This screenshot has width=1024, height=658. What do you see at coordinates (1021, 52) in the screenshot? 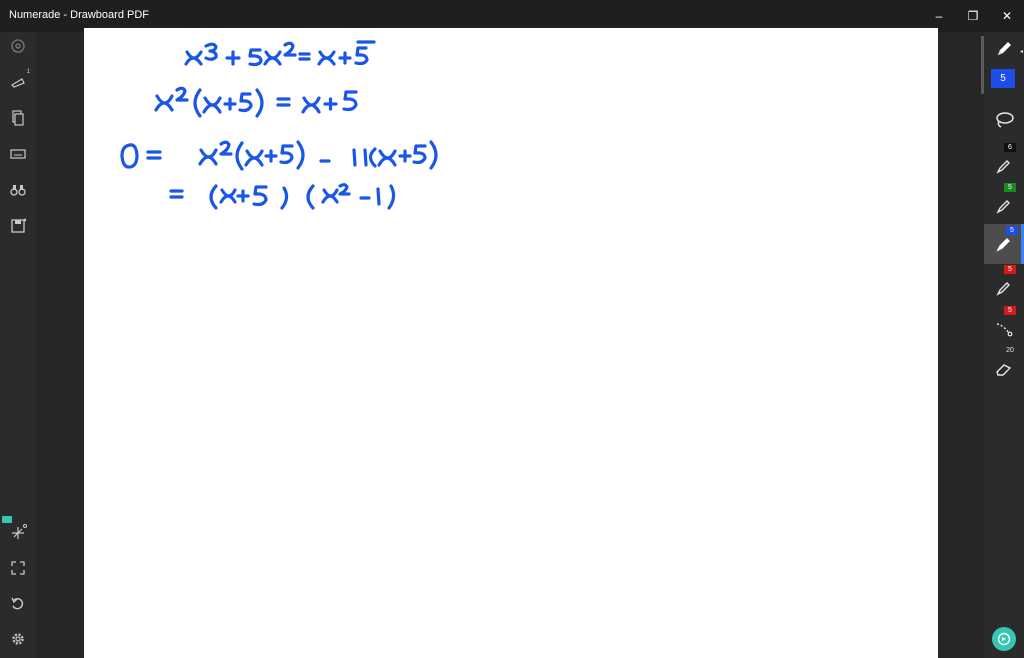
I see `expand-caret-icon: ◂` at bounding box center [1021, 52].